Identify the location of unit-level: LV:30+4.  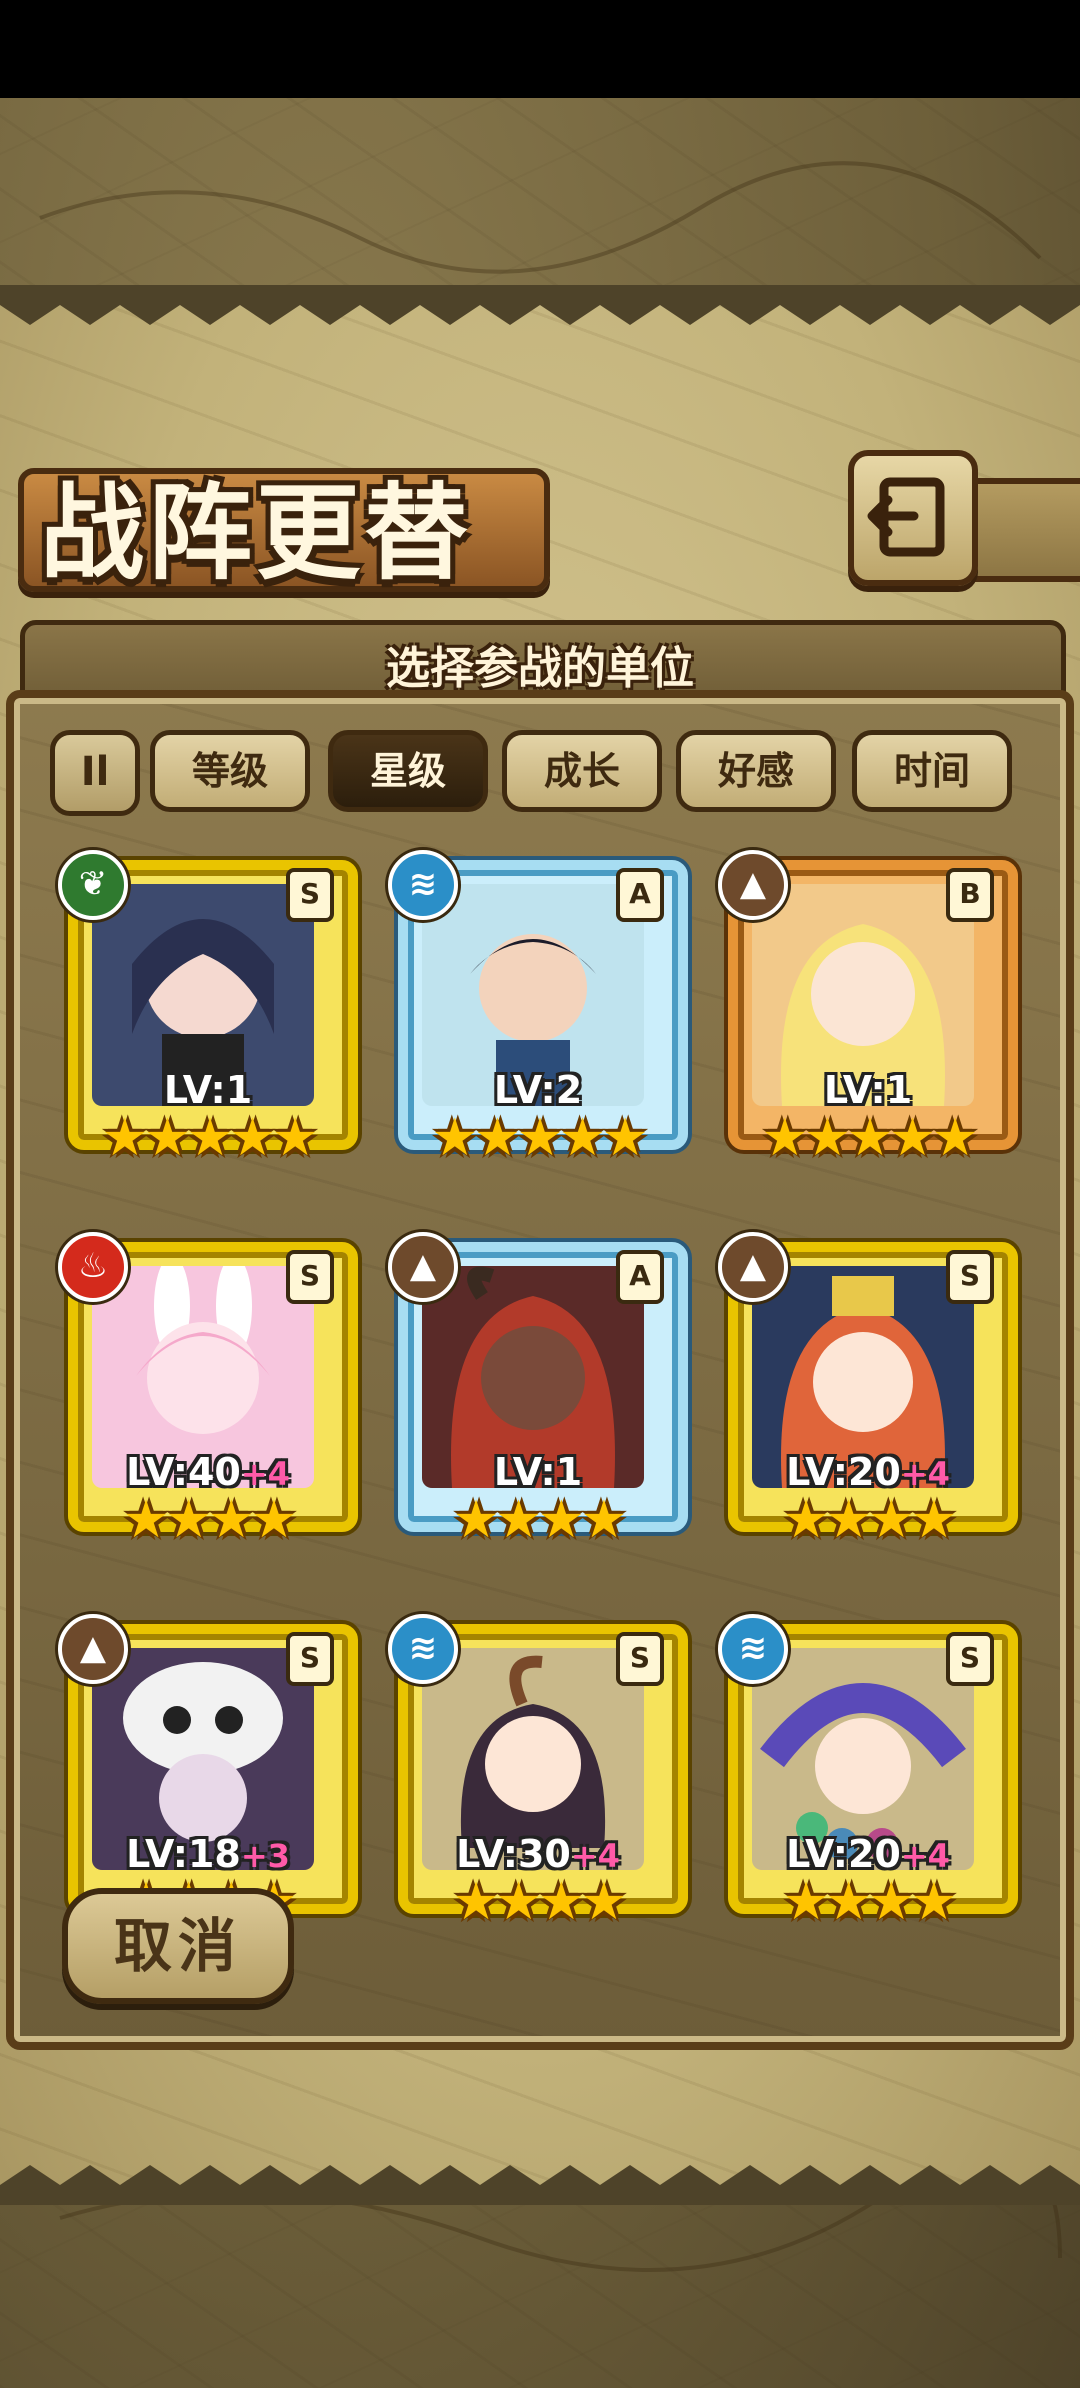
(538, 1854).